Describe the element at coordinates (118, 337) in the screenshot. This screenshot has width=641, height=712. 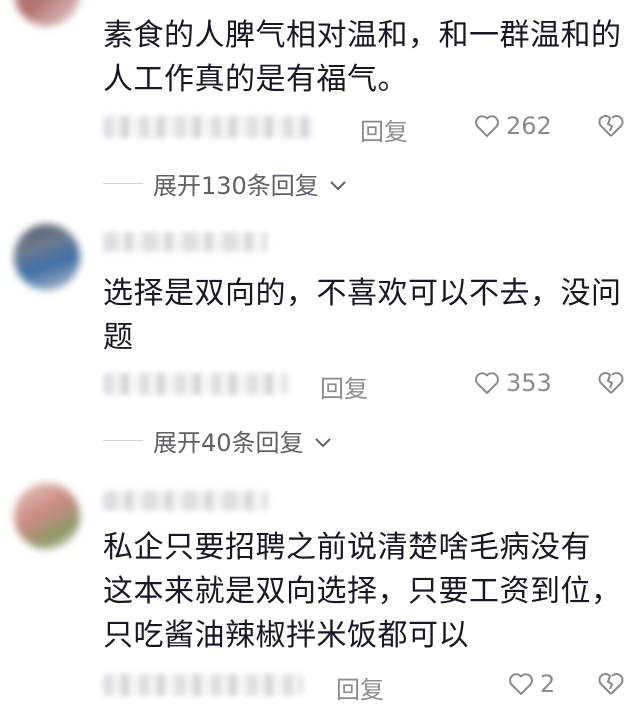
I see `comment-line: 题` at that location.